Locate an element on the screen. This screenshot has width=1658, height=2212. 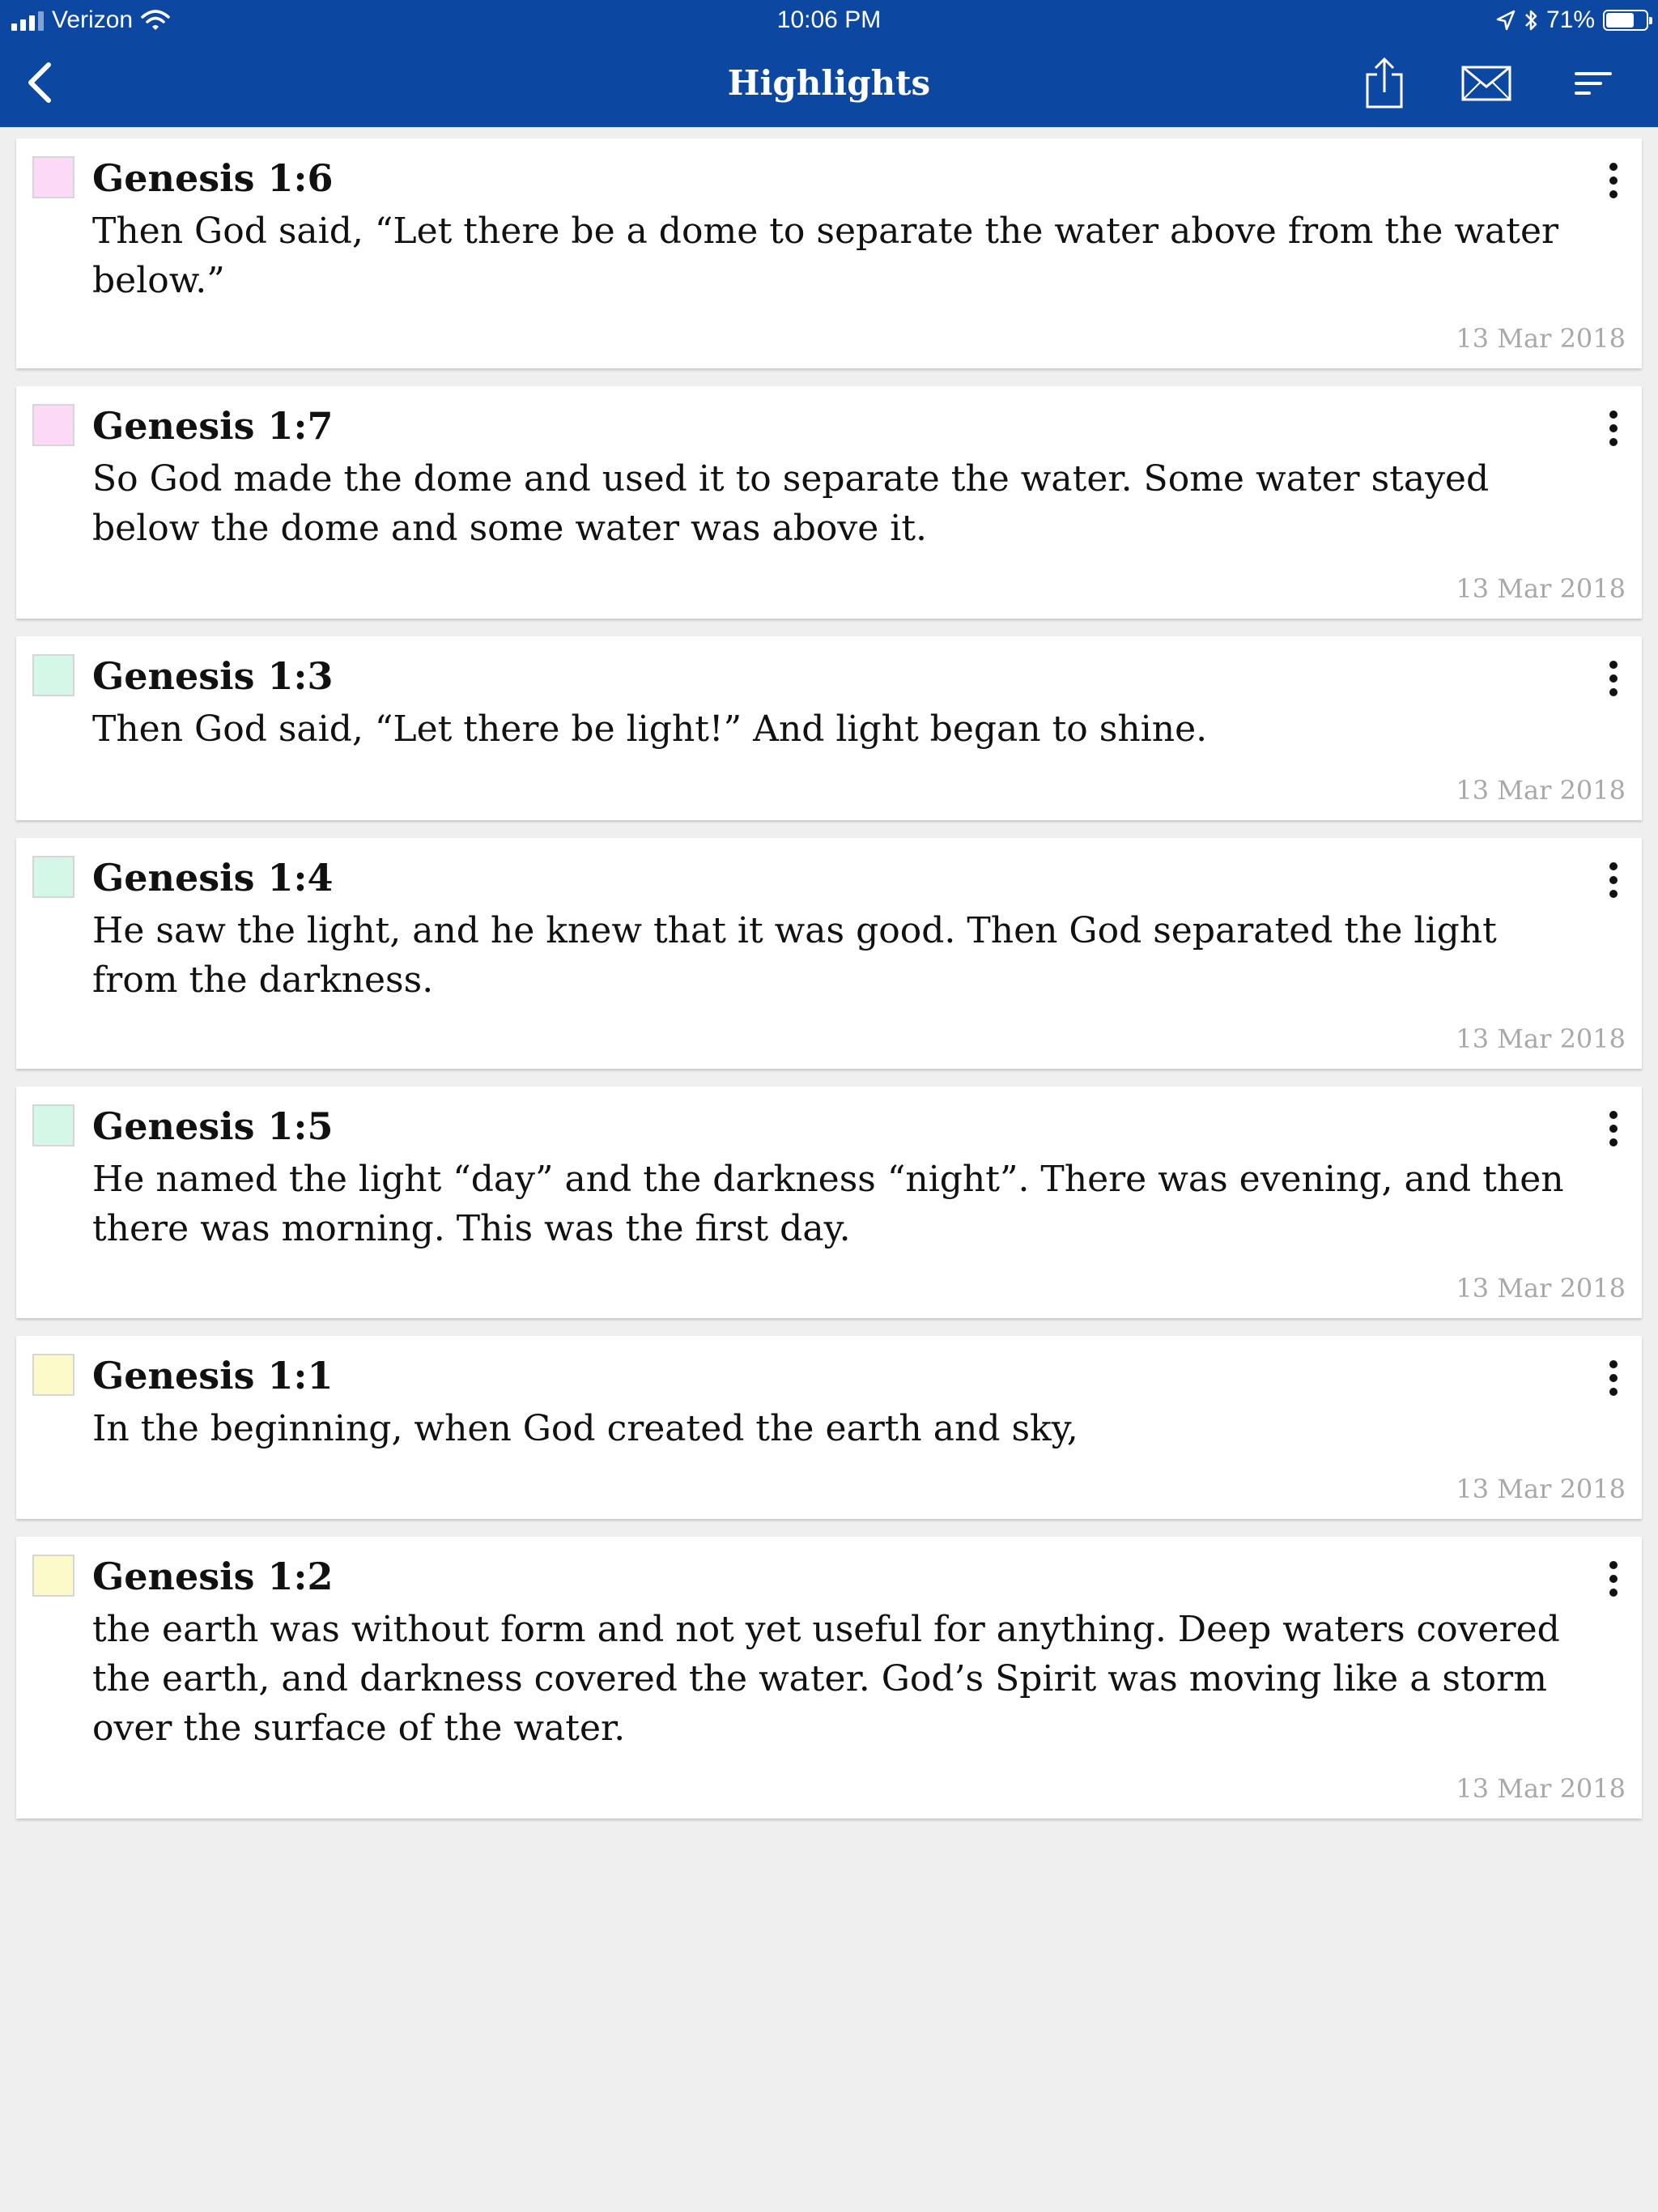
verse-reference: Genesis 1:1 is located at coordinates (213, 1376).